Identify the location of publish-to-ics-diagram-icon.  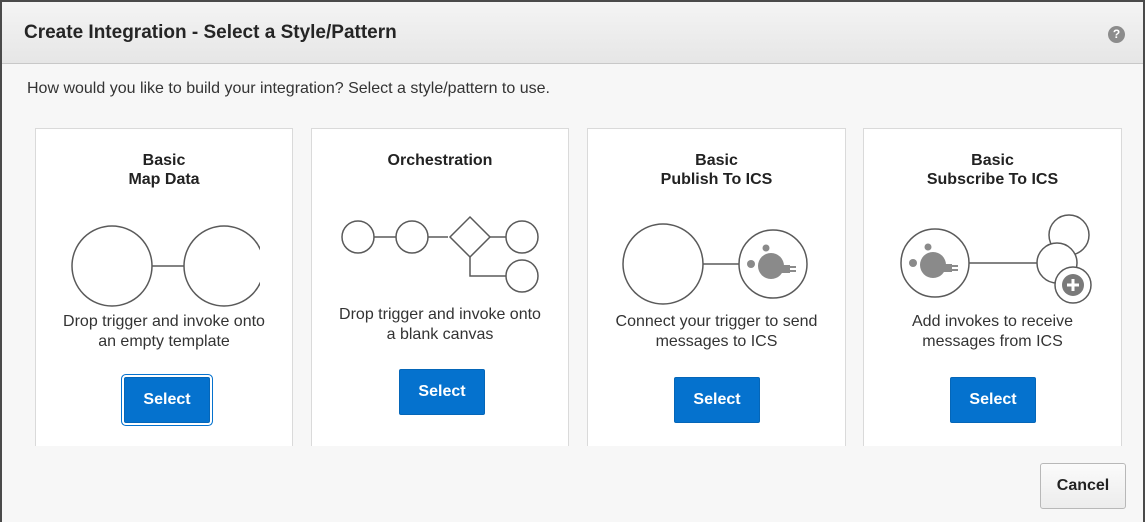
(715, 264).